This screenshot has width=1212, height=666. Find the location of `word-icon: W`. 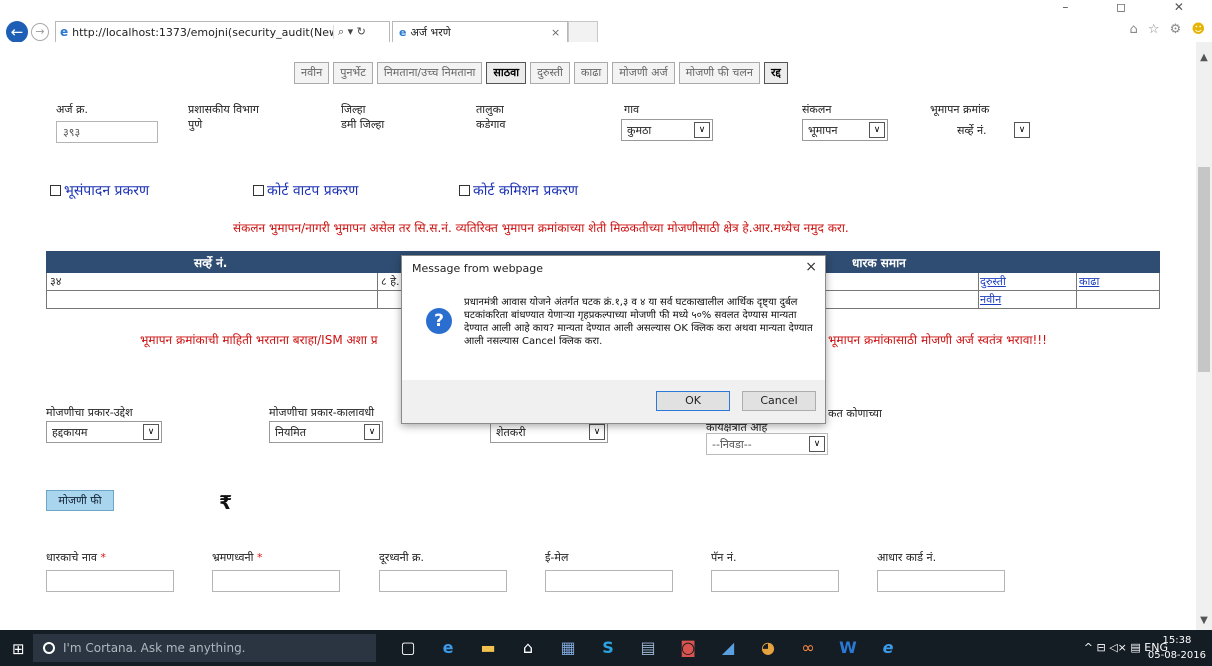

word-icon: W is located at coordinates (848, 648).